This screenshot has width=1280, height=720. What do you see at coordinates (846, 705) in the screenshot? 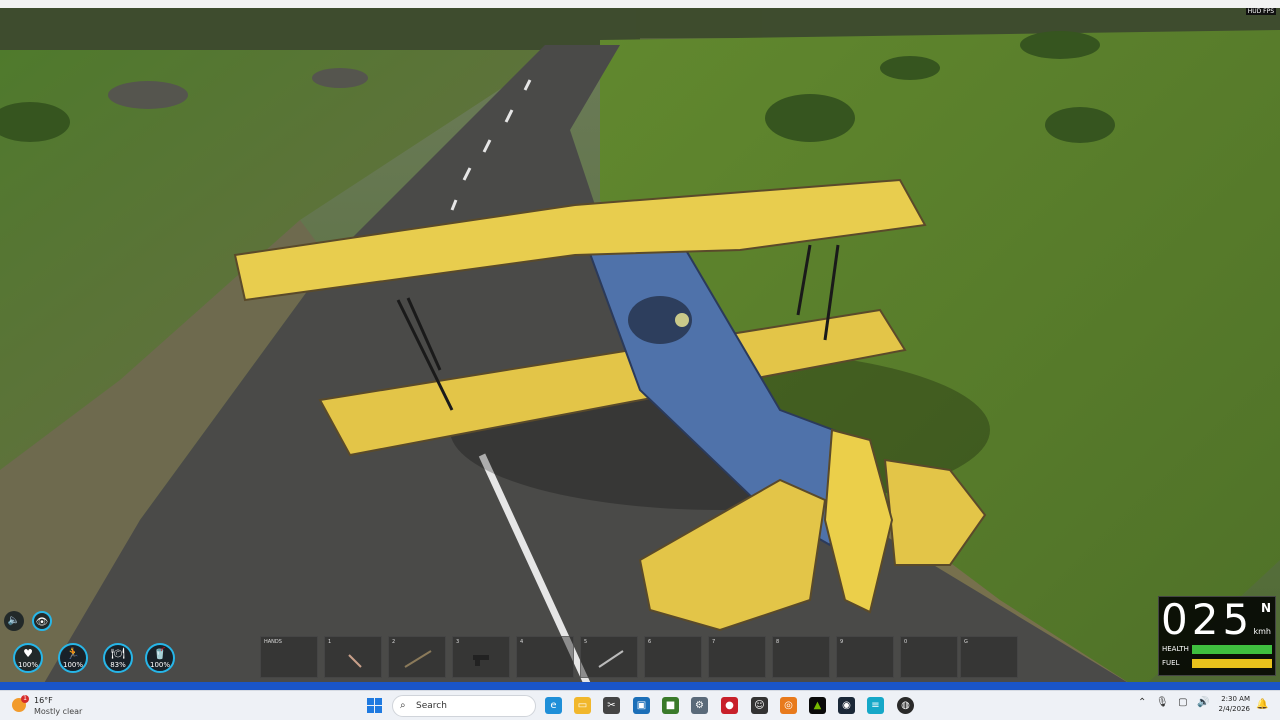
I see `steam-icon: ◉` at bounding box center [846, 705].